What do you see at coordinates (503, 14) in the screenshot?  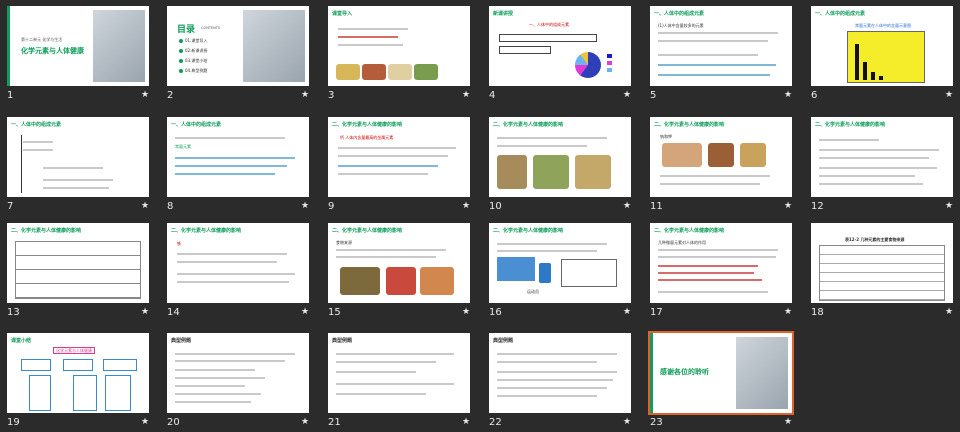 I see `slide-title: 新课讲授` at bounding box center [503, 14].